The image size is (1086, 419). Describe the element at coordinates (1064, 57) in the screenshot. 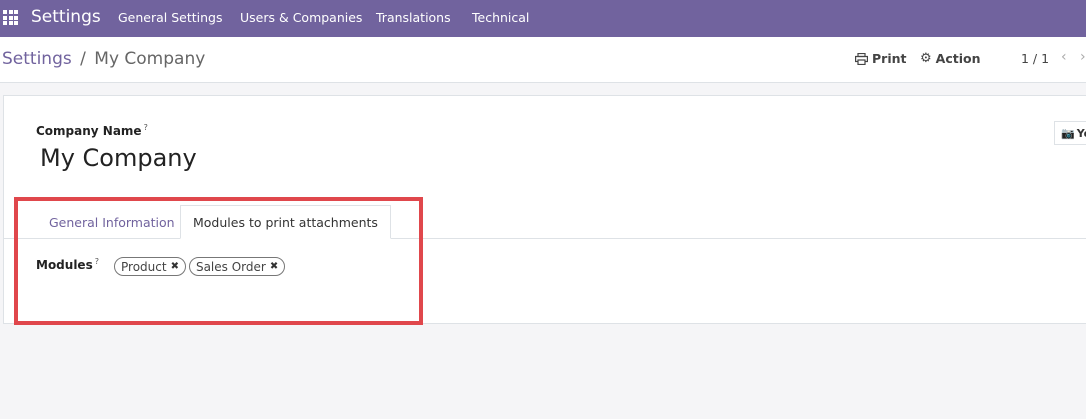

I see `chevron-left-icon: ‹` at that location.